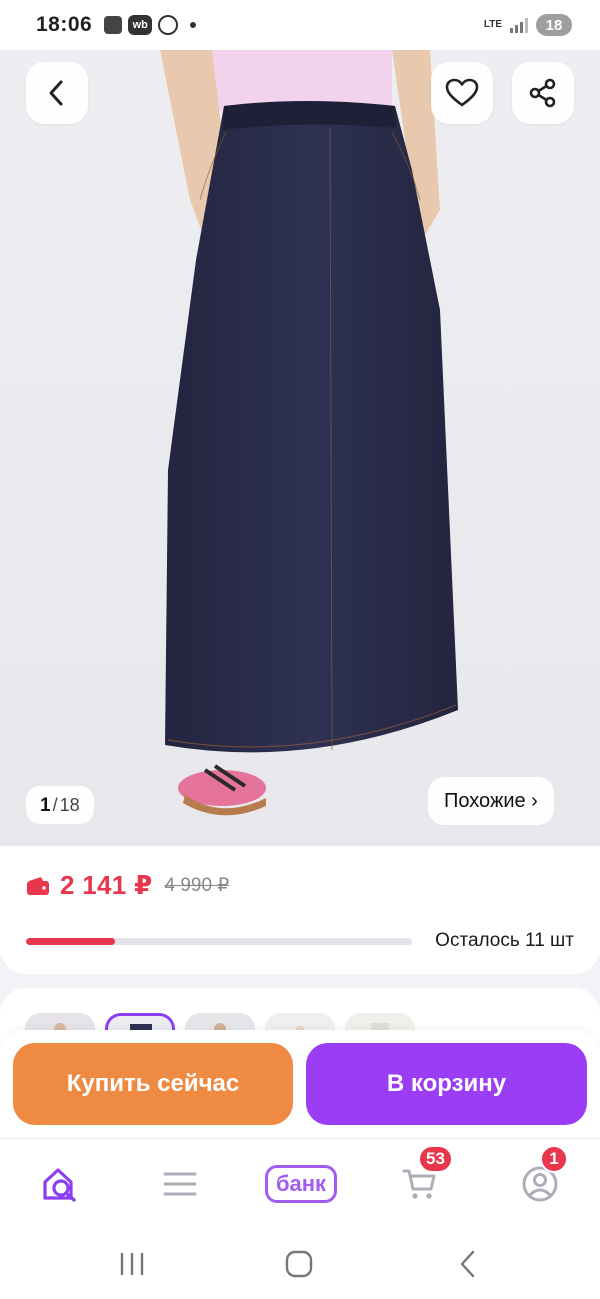 The height and width of the screenshot is (1299, 600). I want to click on system-back-button, so click(468, 1264).